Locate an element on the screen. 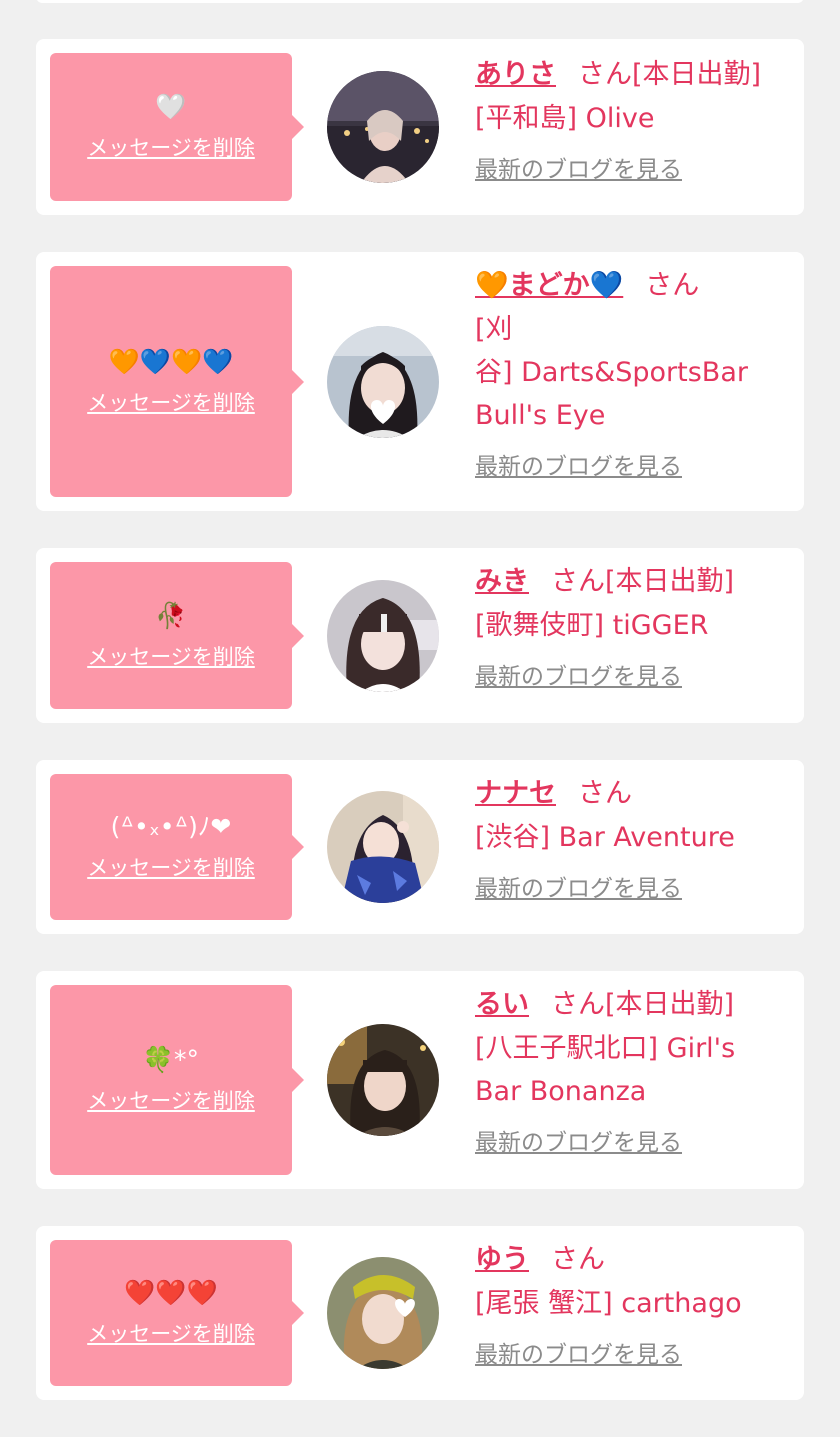  message-text: 🤍 is located at coordinates (171, 106).